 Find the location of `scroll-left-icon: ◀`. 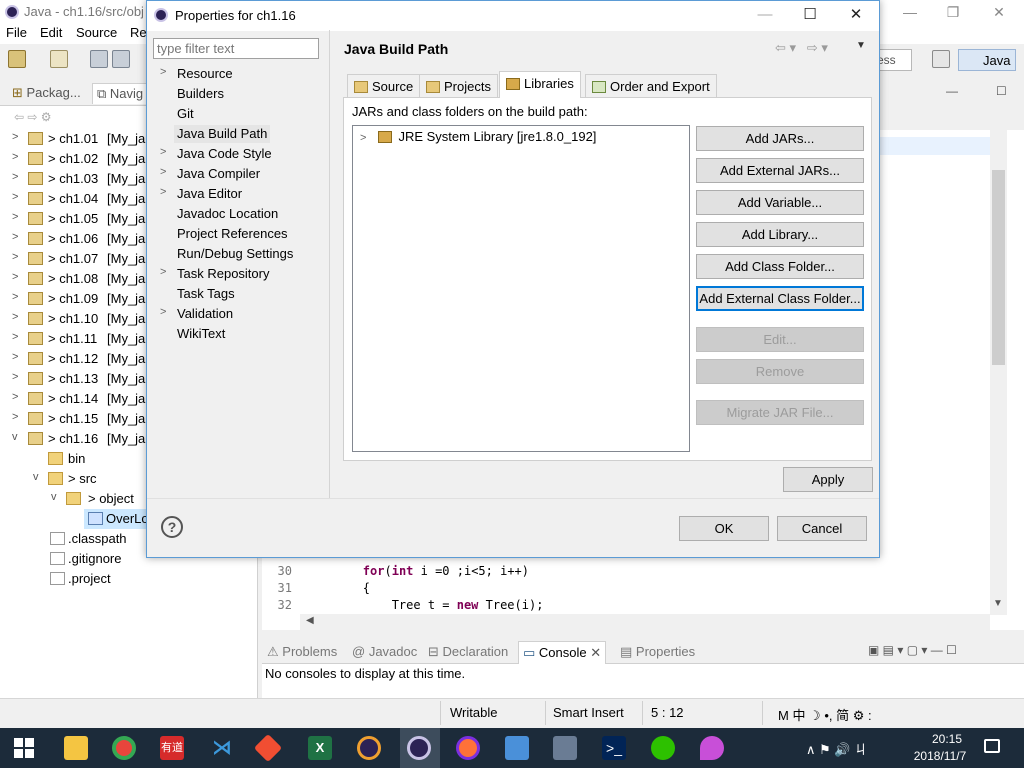

scroll-left-icon: ◀ is located at coordinates (310, 620).